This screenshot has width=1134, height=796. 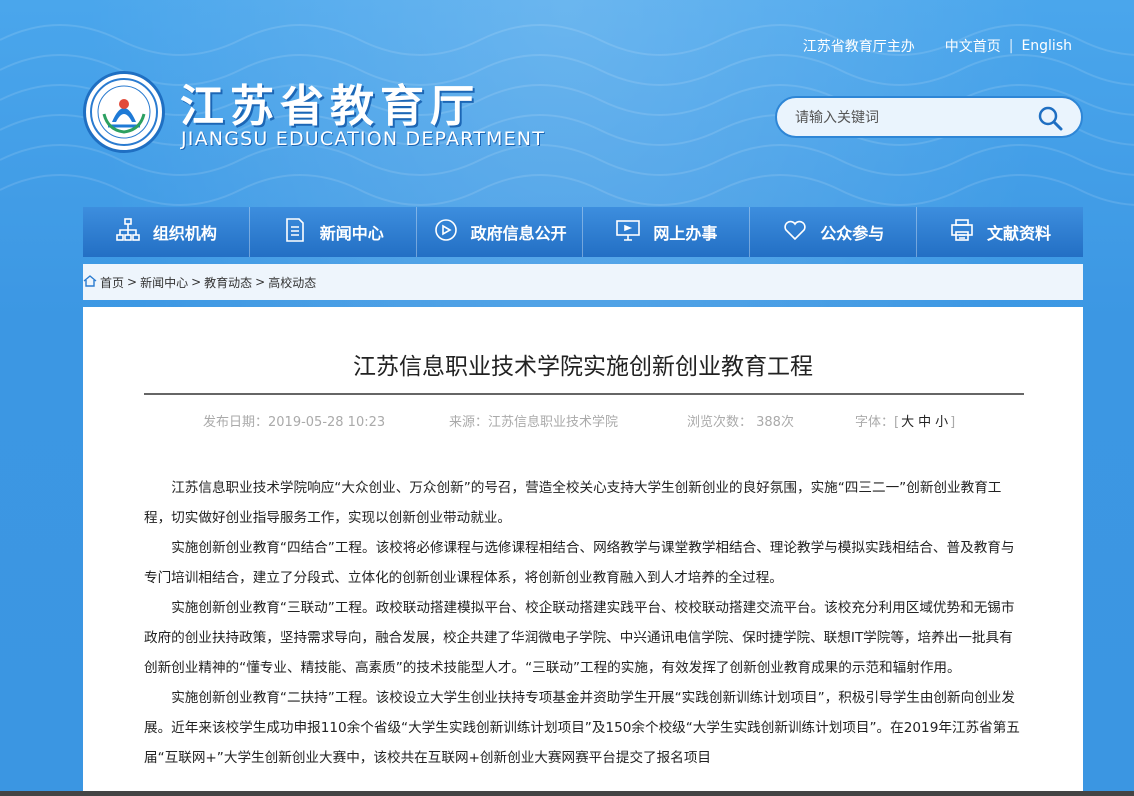 What do you see at coordinates (858, 47) in the screenshot?
I see `host-text: 江苏省教育厅主办` at bounding box center [858, 47].